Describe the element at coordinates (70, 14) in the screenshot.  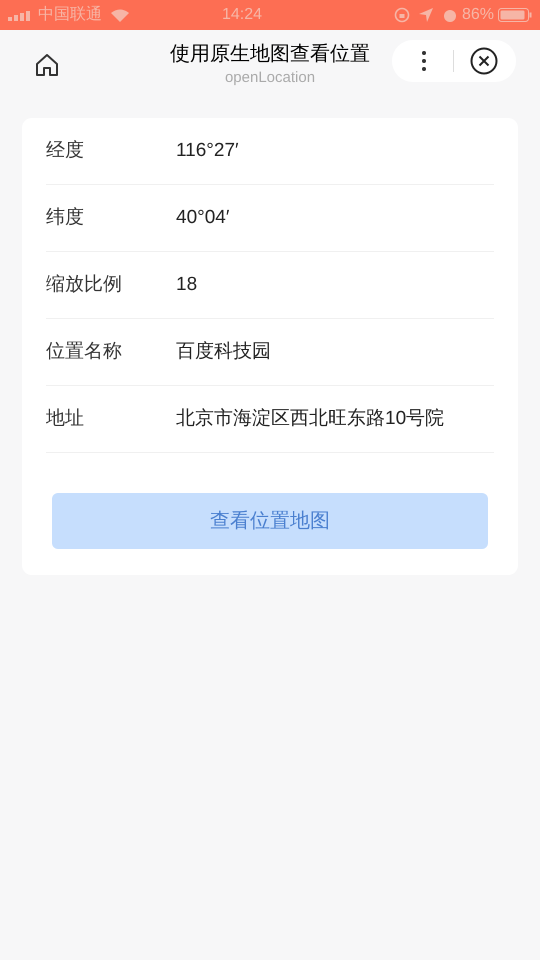
I see `carrier-name: 中国联通` at that location.